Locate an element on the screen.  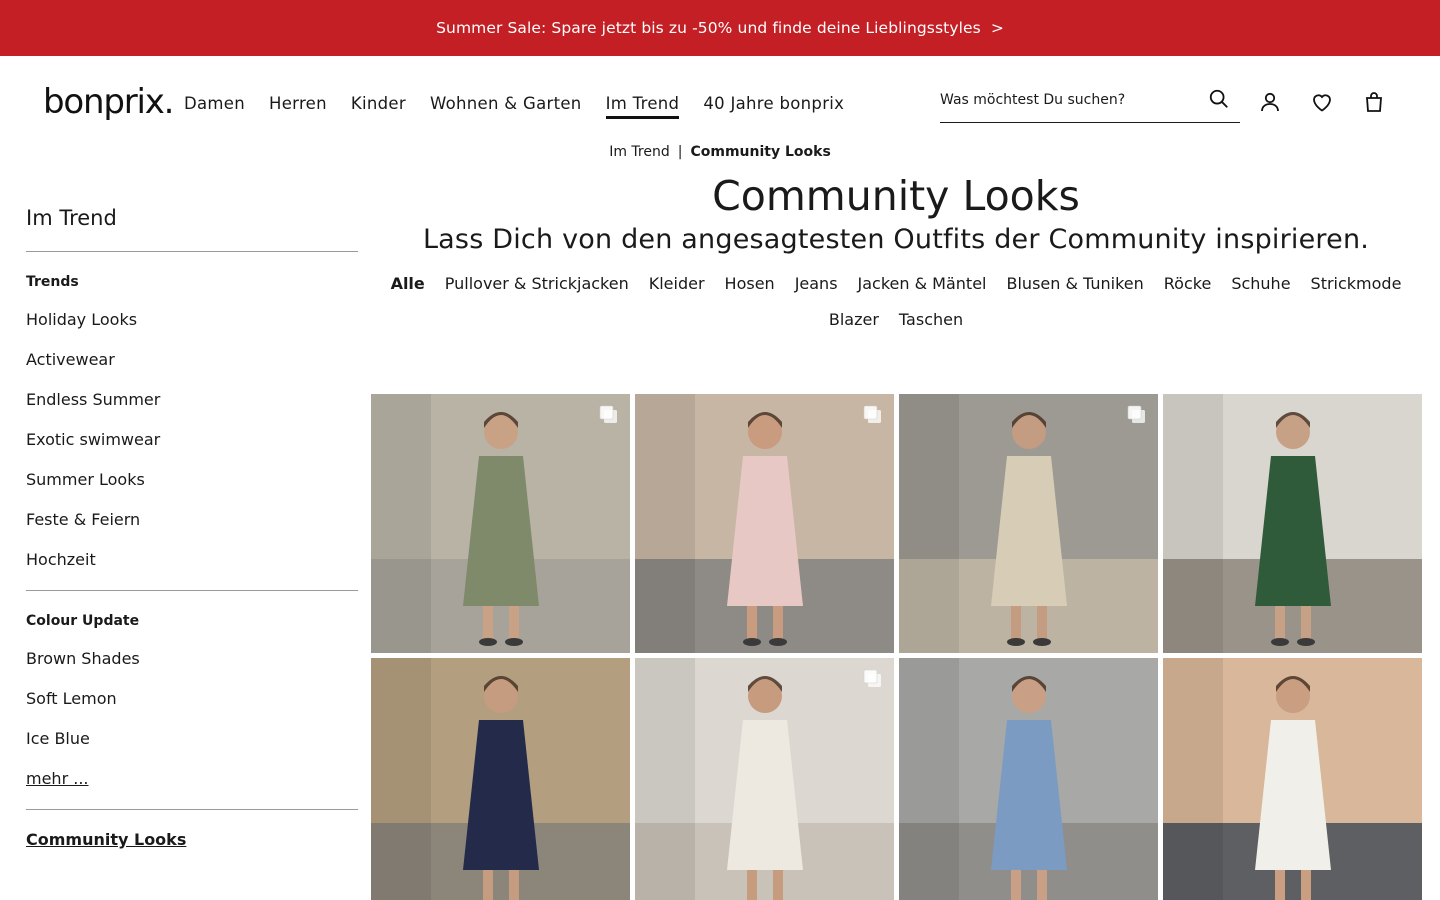
nav-wohnen-garten: Wohnen & Garten is located at coordinates (506, 106).